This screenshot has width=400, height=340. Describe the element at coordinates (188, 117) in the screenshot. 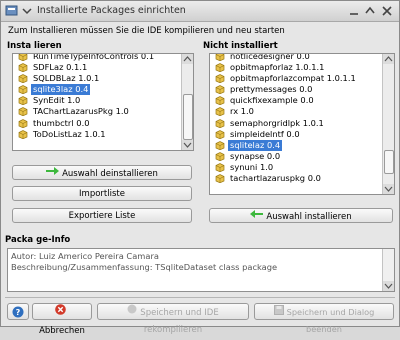

I see `installed-scroll-thumb` at that location.